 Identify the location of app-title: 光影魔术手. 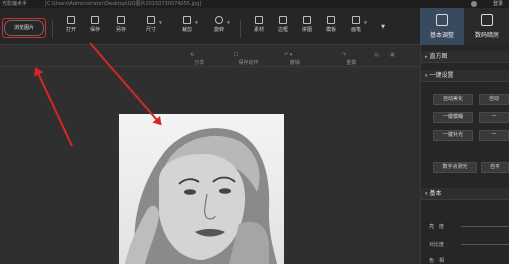
(15, 4).